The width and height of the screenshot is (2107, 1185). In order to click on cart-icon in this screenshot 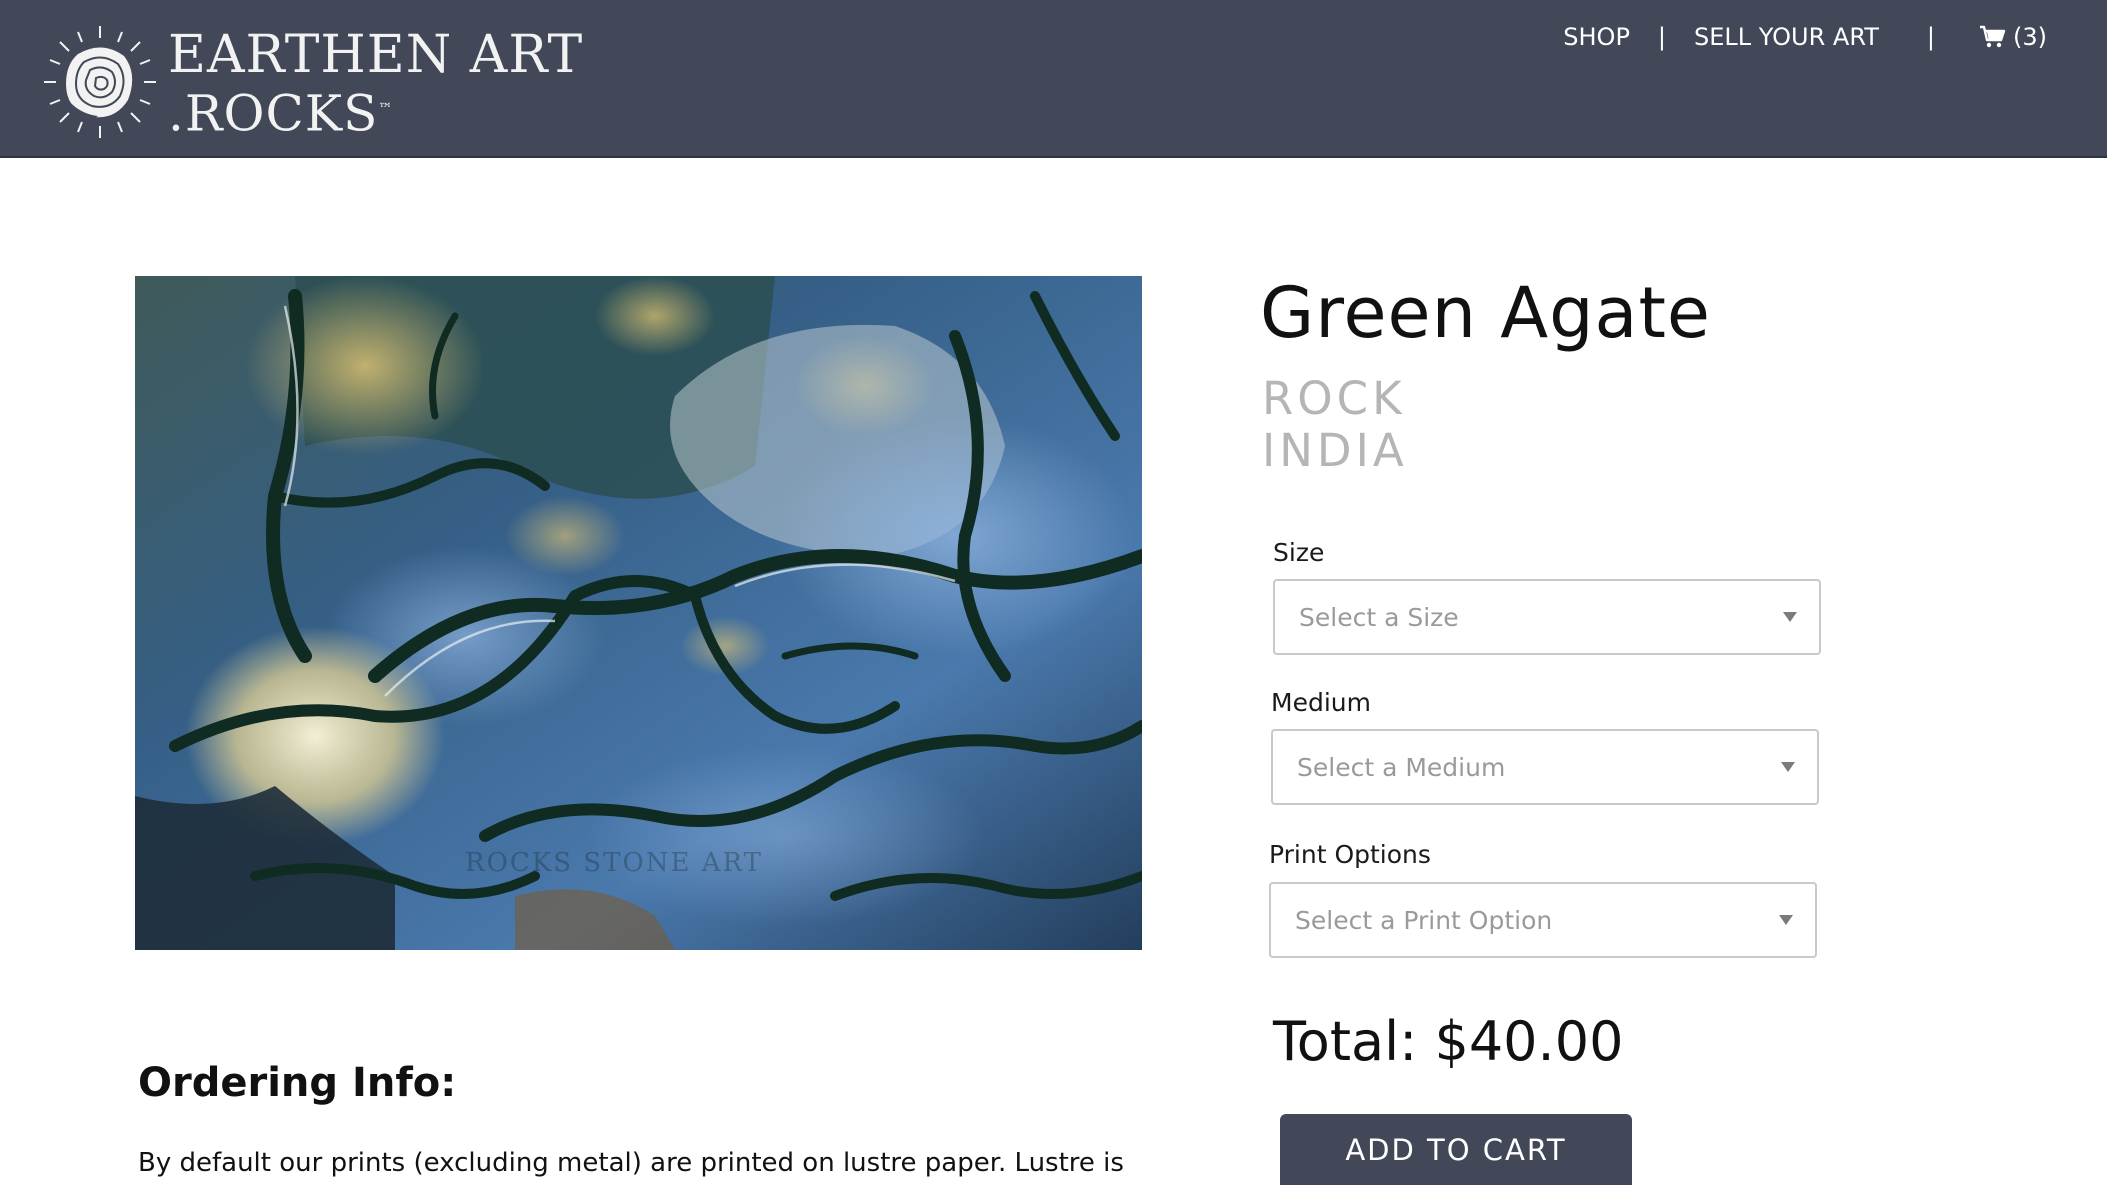, I will do `click(1993, 36)`.